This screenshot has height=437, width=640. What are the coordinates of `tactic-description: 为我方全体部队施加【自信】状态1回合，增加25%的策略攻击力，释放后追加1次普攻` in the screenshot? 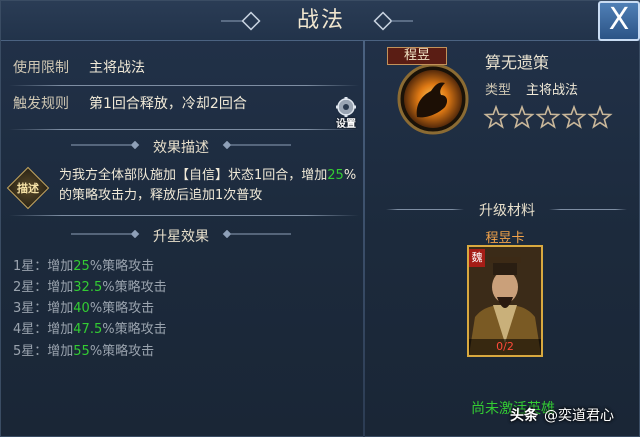 It's located at (209, 186).